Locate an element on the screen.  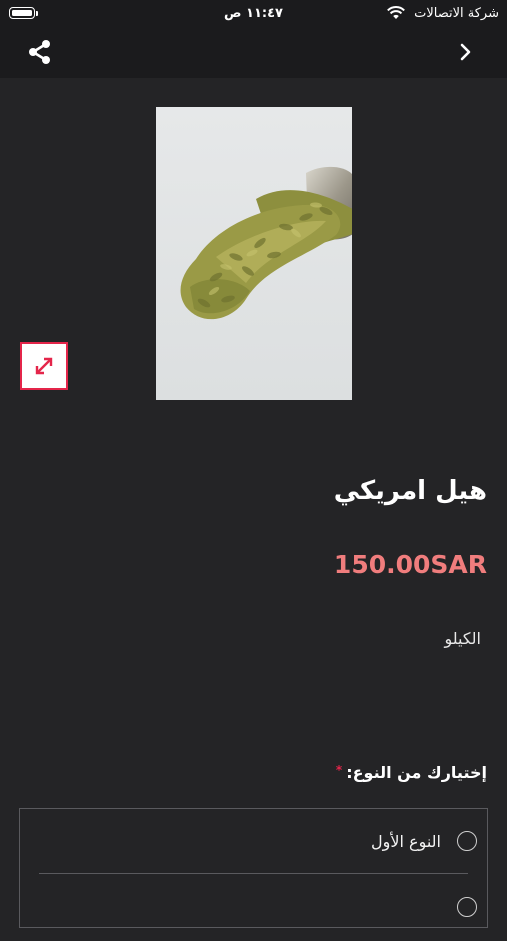
divider is located at coordinates (253, 873).